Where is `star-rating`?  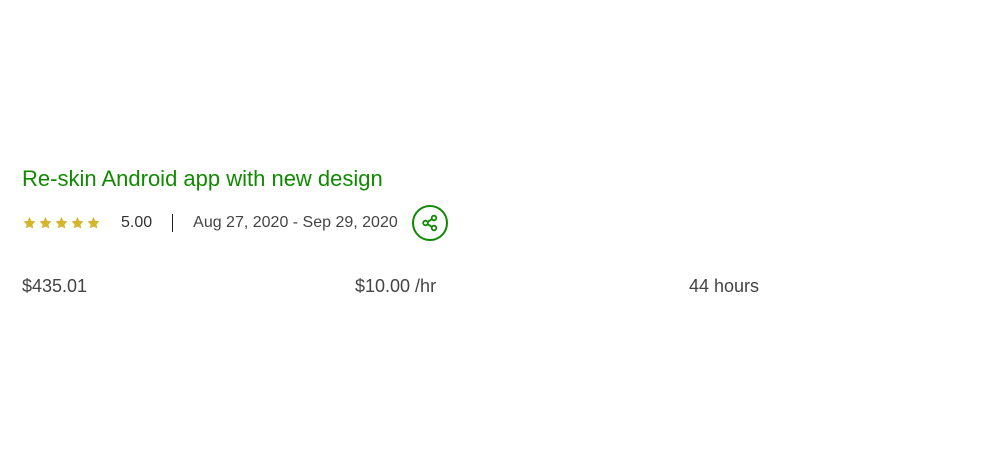 star-rating is located at coordinates (61, 223).